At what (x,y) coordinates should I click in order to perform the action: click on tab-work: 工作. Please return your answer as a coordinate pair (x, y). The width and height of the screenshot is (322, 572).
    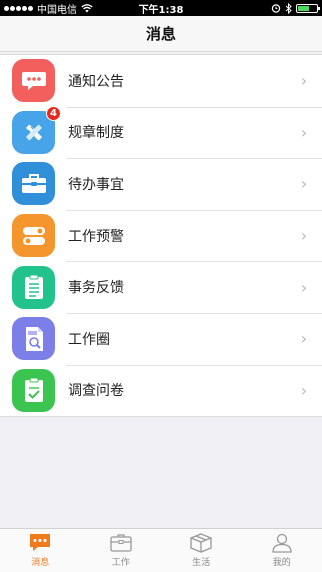
    Looking at the image, I should click on (121, 550).